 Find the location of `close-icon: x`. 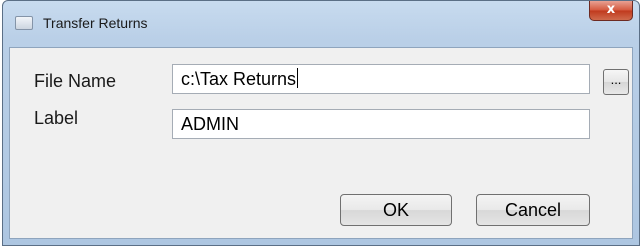

close-icon: x is located at coordinates (611, 9).